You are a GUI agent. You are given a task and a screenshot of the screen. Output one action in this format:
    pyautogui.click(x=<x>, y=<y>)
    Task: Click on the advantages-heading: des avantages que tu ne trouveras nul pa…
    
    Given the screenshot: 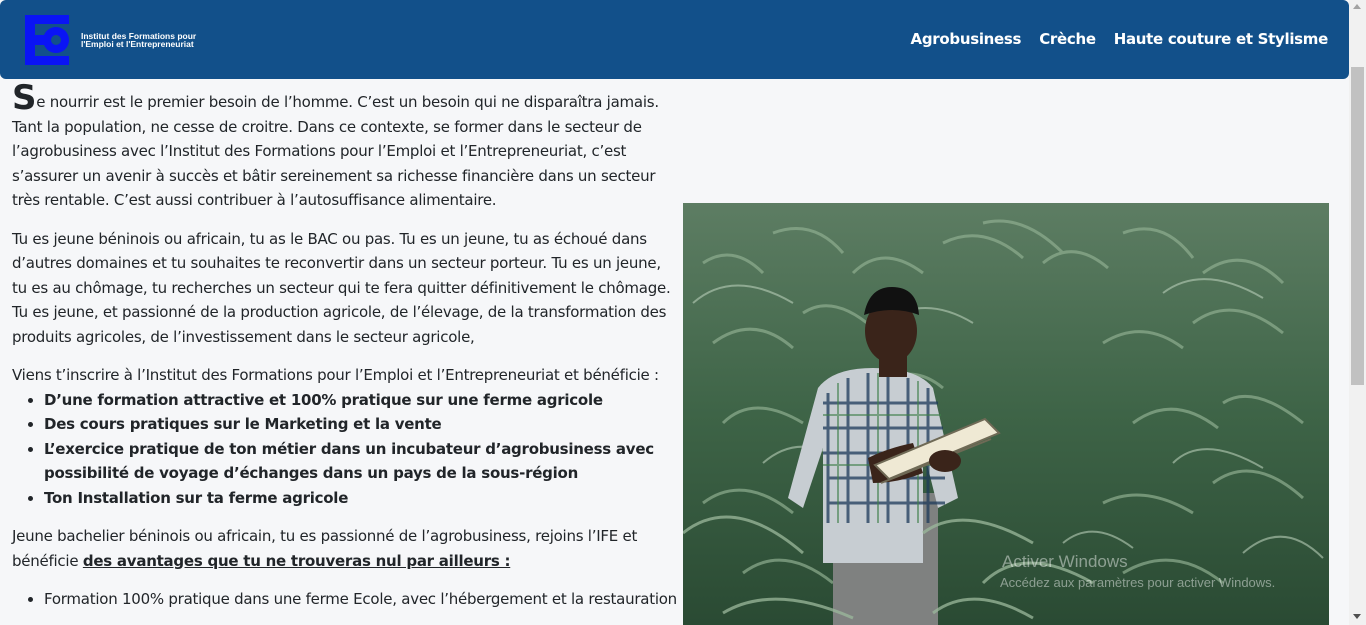 What is the action you would take?
    pyautogui.click(x=296, y=560)
    